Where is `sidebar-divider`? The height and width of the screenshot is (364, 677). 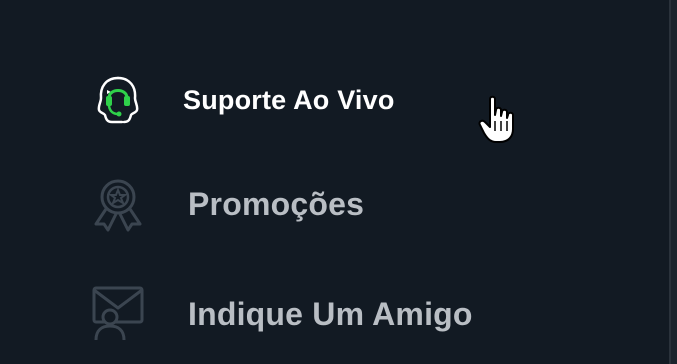 sidebar-divider is located at coordinates (673, 182).